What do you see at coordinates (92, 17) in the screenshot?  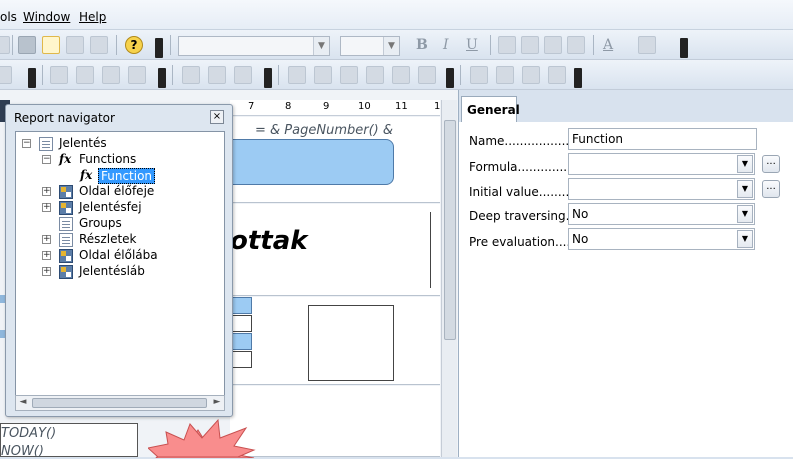 I see `menu-help: Help` at bounding box center [92, 17].